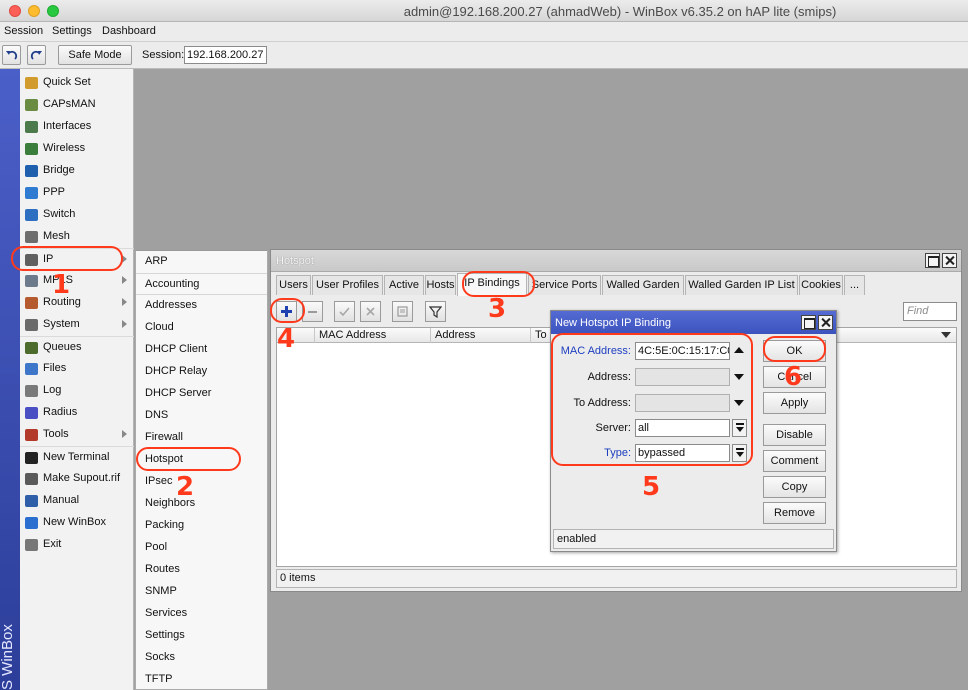  Describe the element at coordinates (201, 328) in the screenshot. I see `submenu-item-cloud: Cloud` at that location.